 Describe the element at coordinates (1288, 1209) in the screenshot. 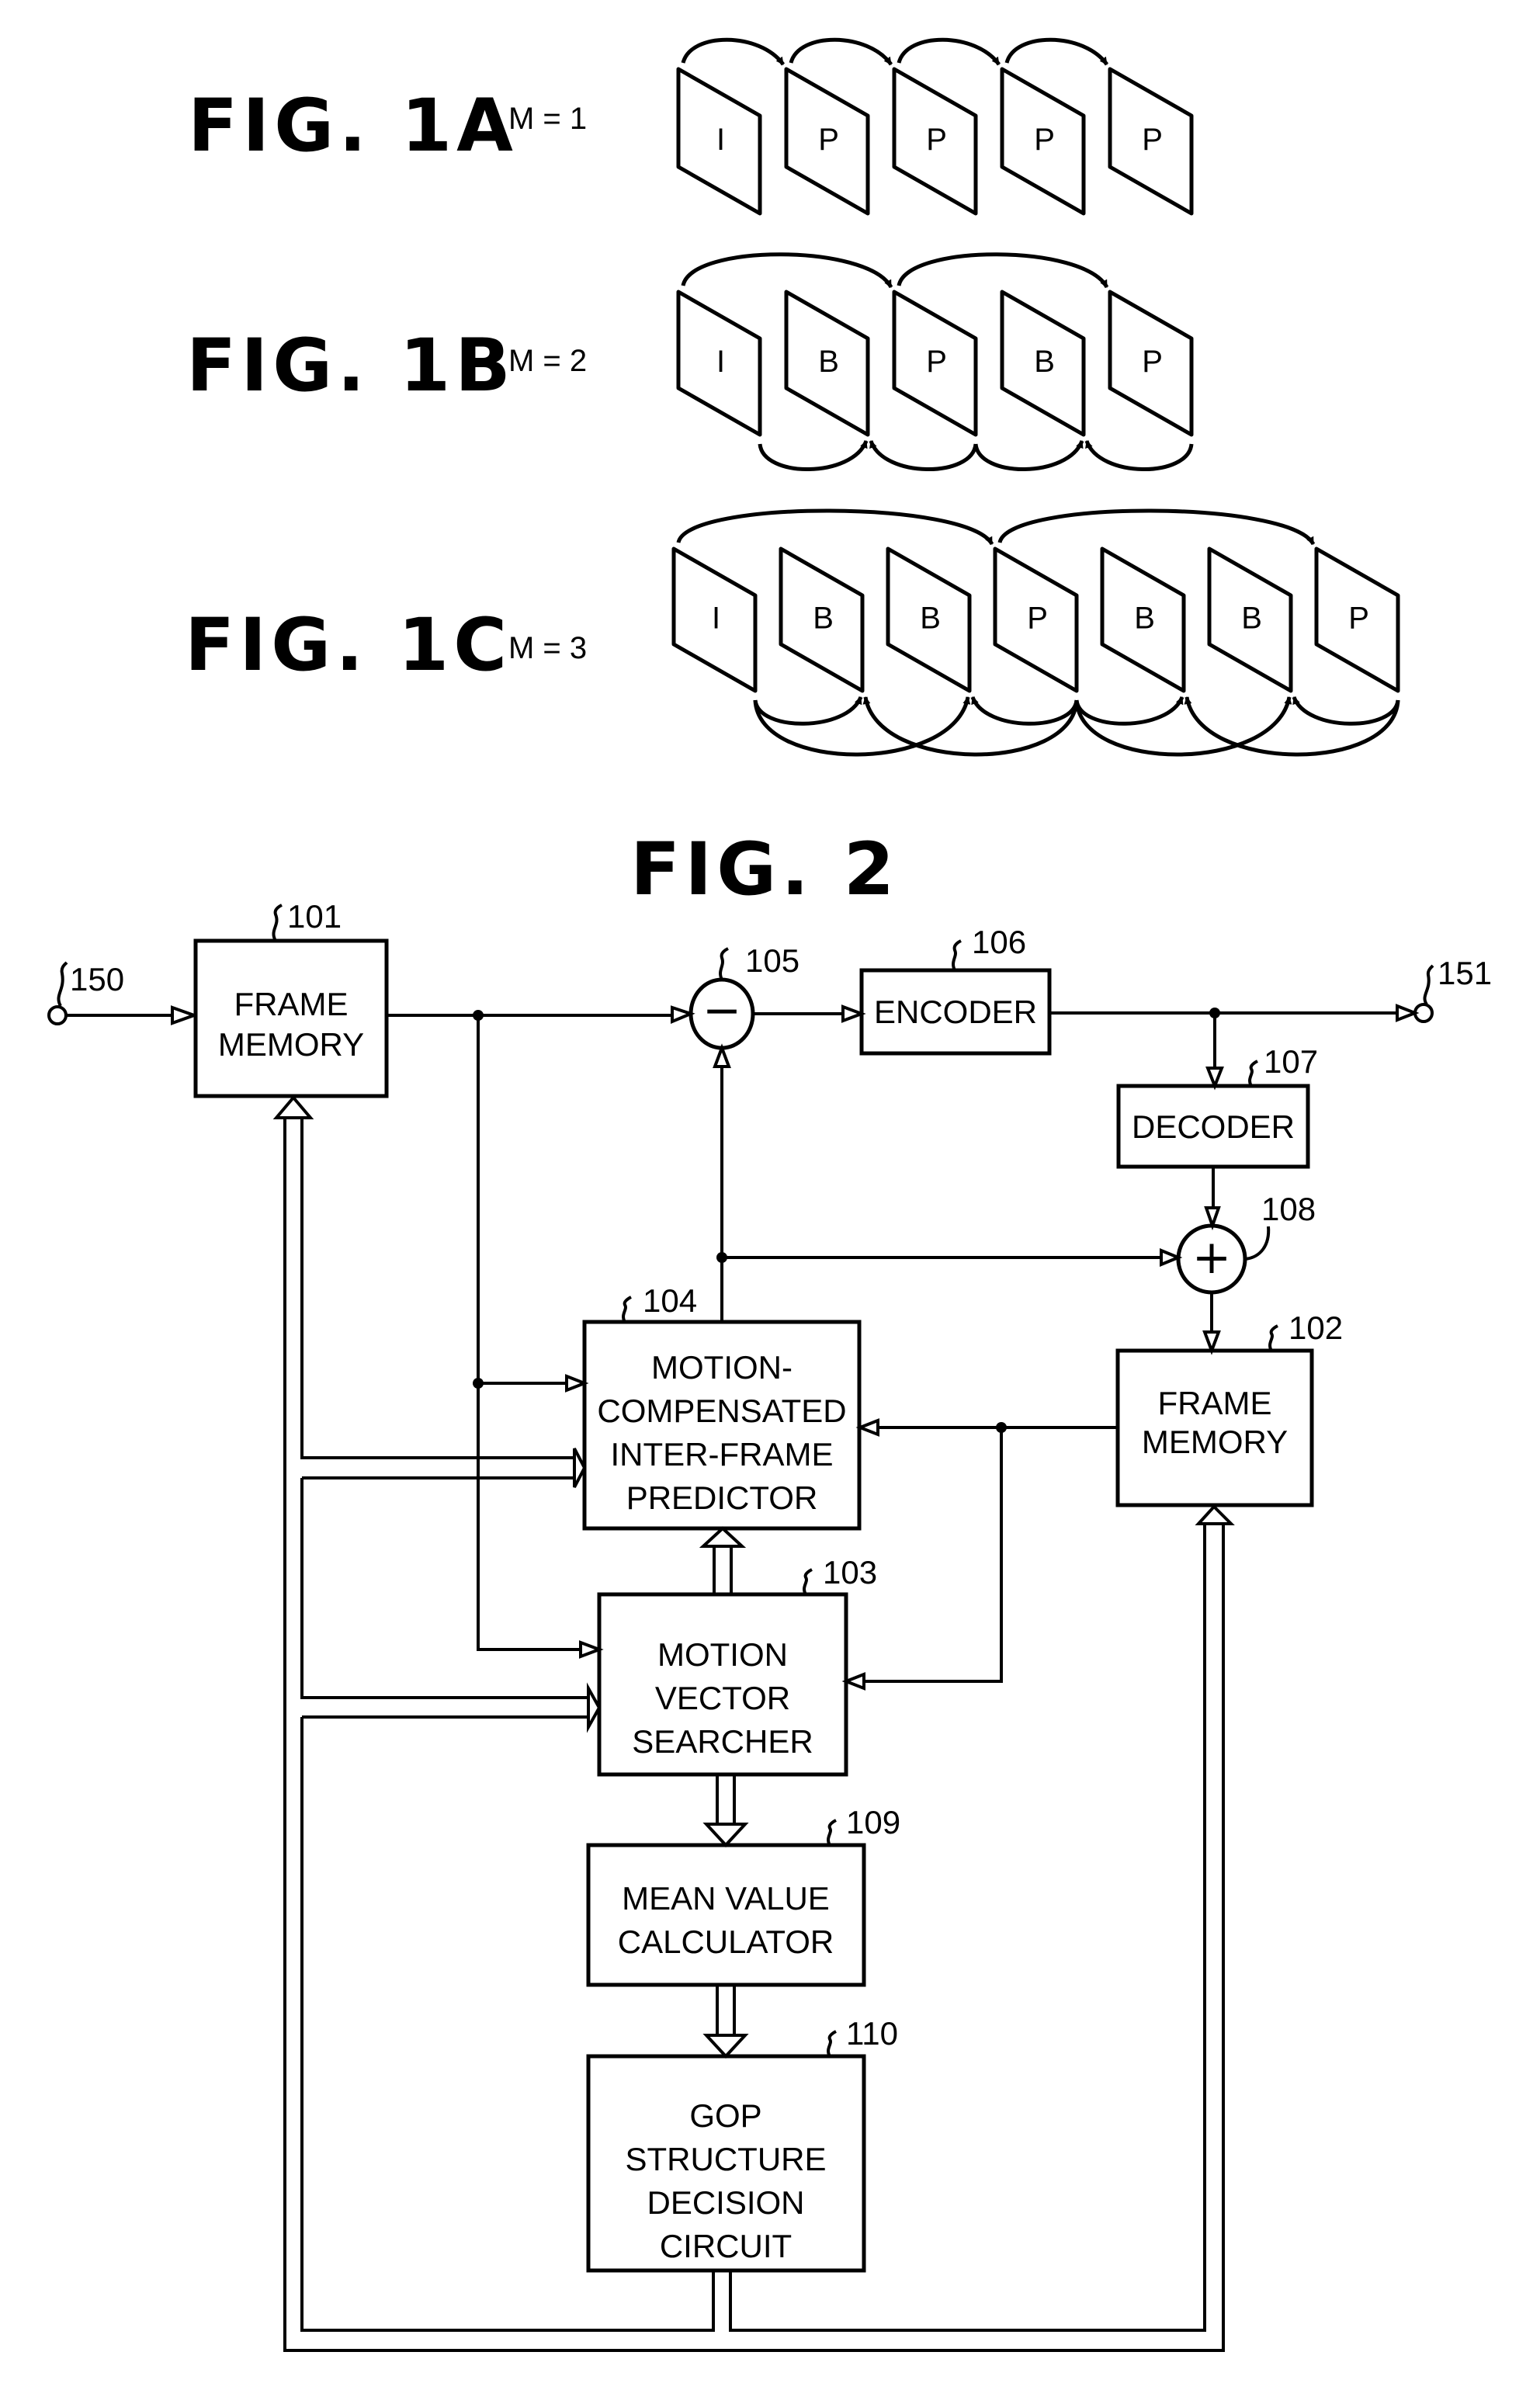

I see `ref-108: 108` at that location.